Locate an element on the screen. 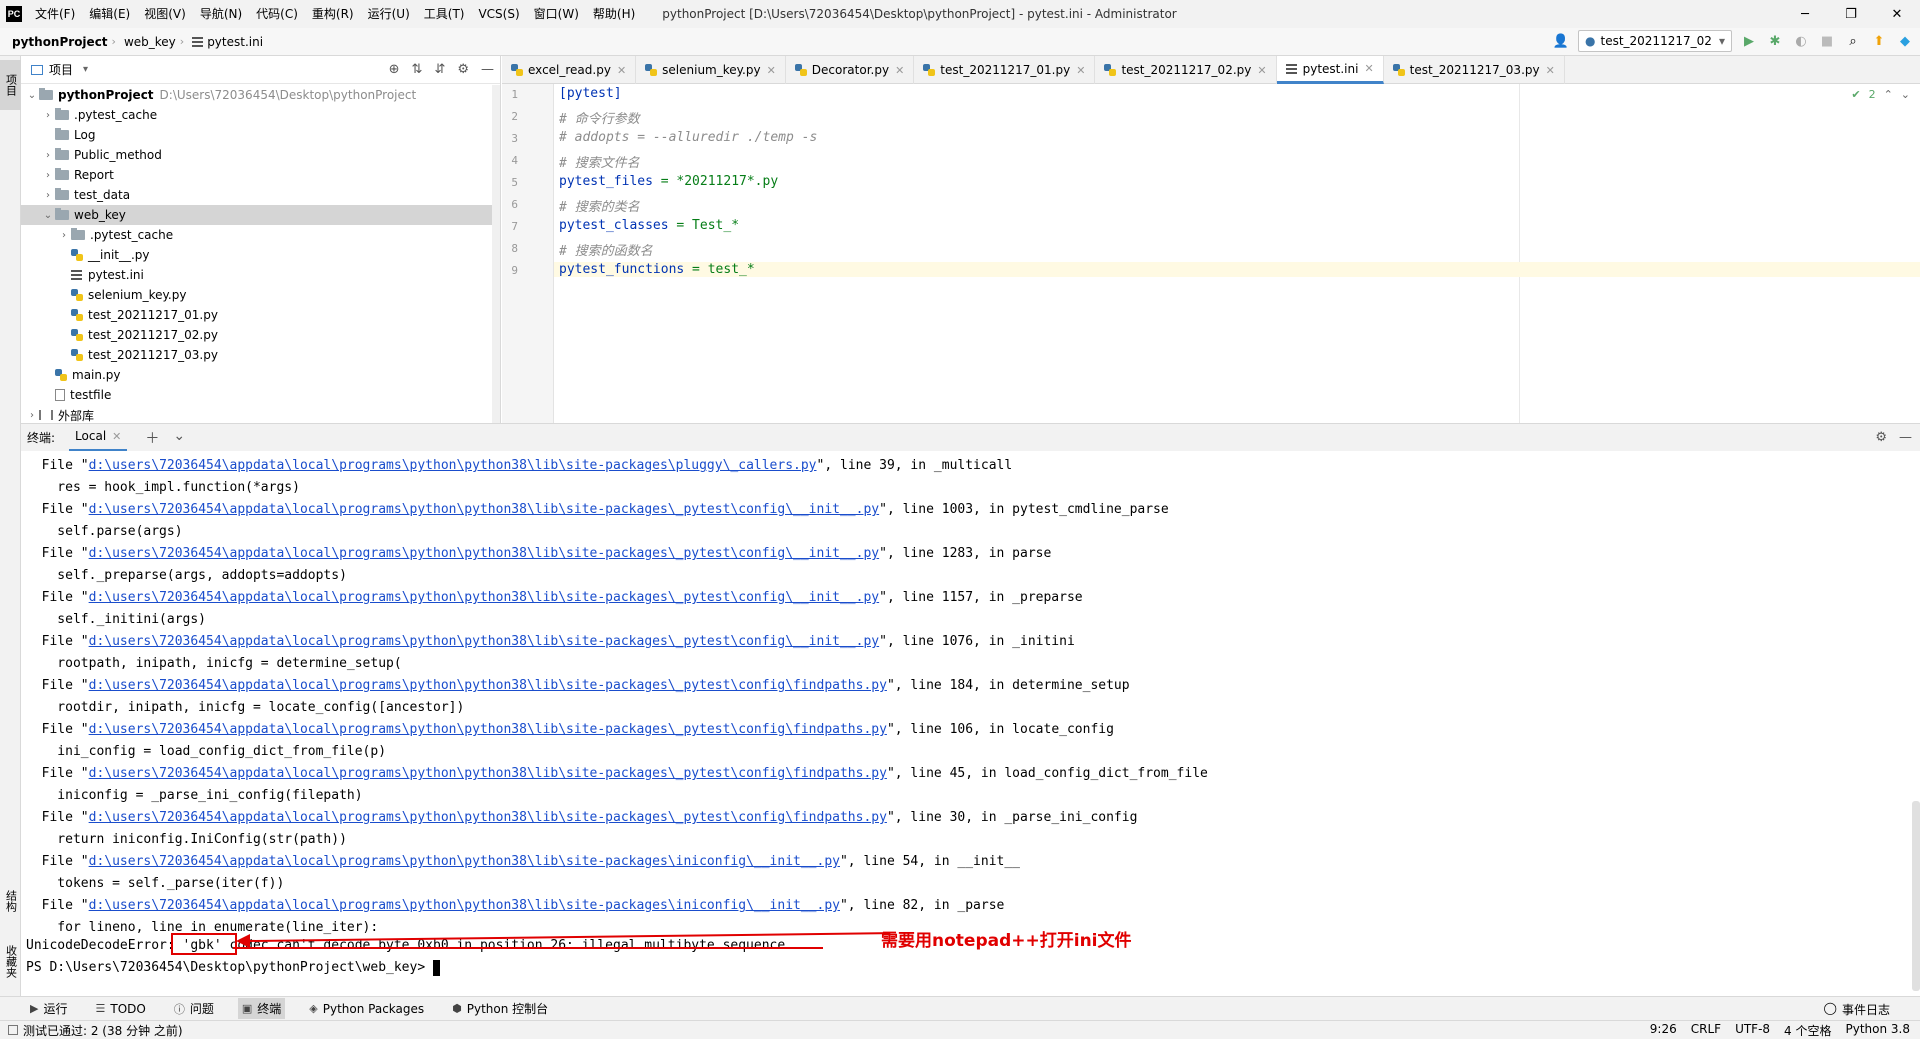 This screenshot has height=1039, width=1920. tree-item: Log is located at coordinates (260, 135).